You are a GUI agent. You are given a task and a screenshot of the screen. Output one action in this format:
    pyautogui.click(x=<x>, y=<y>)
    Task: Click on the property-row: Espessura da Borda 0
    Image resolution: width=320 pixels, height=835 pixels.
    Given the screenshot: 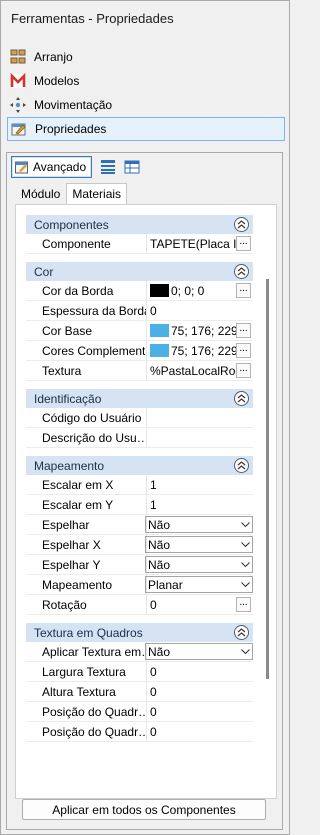 What is the action you would take?
    pyautogui.click(x=139, y=311)
    